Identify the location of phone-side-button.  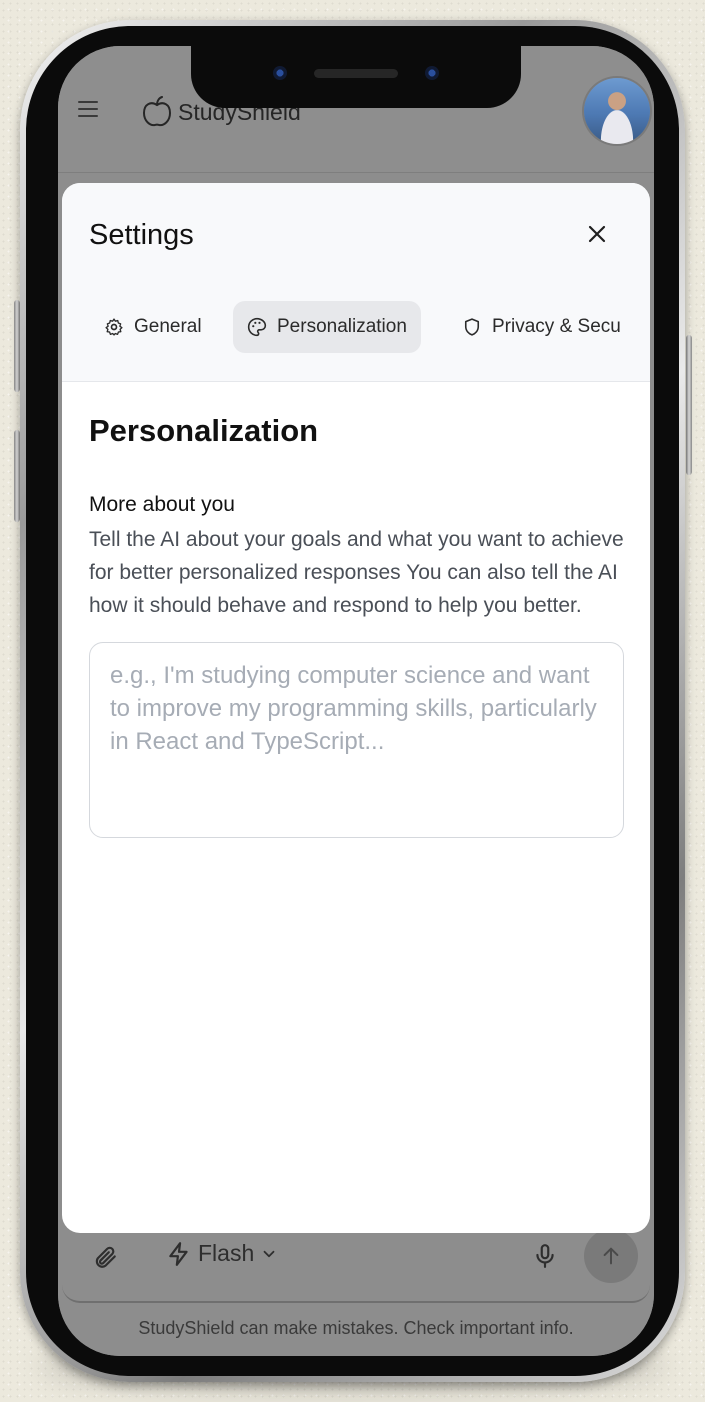
(689, 405).